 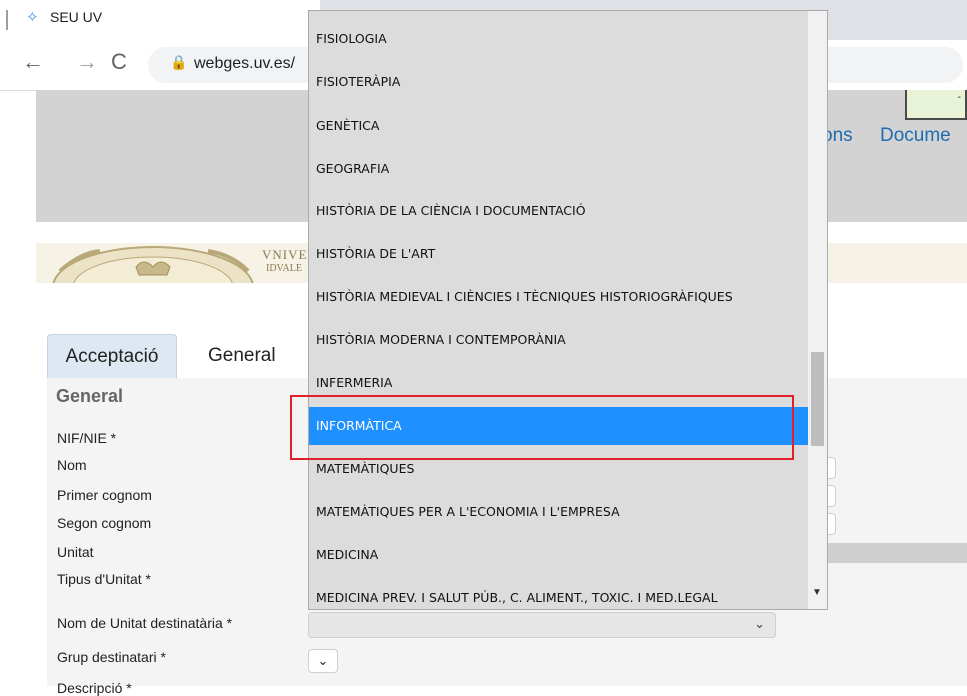 What do you see at coordinates (559, 555) in the screenshot?
I see `dropdown-option: MEDICINA` at bounding box center [559, 555].